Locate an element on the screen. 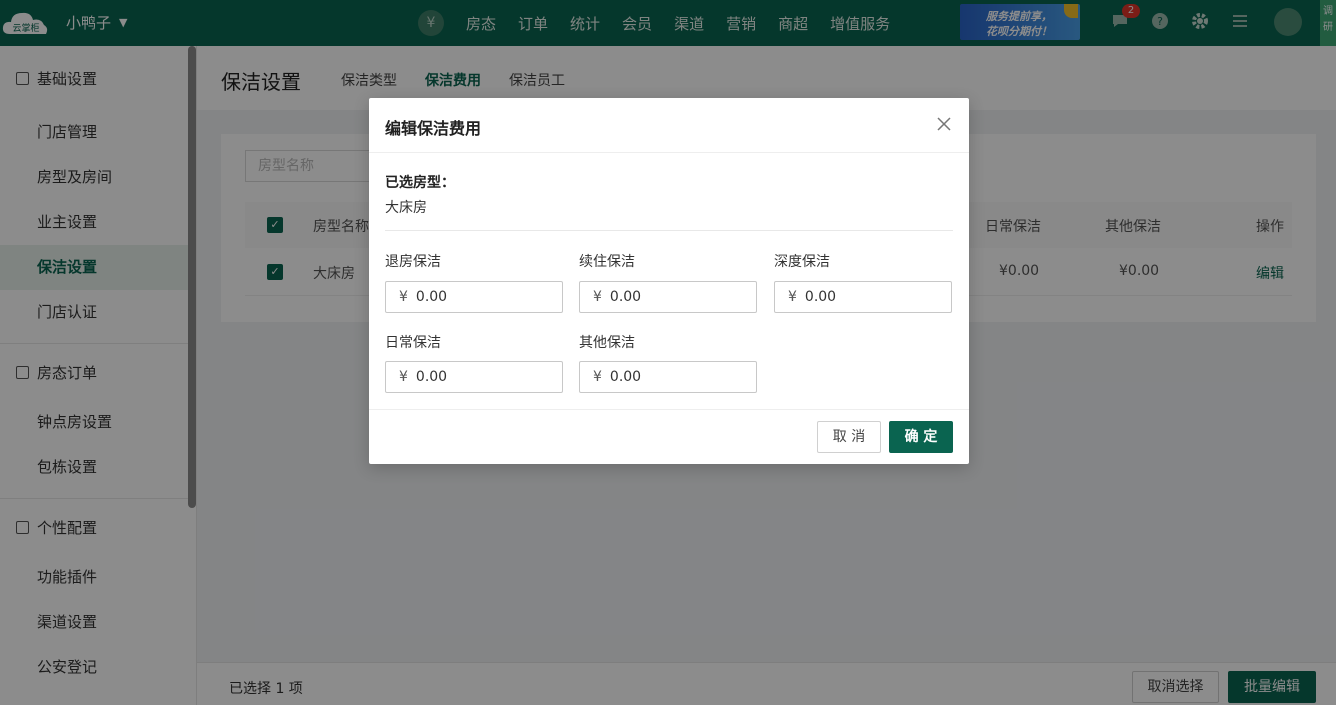 This screenshot has width=1336, height=705. dialog-header: 编辑保洁费用 is located at coordinates (669, 125).